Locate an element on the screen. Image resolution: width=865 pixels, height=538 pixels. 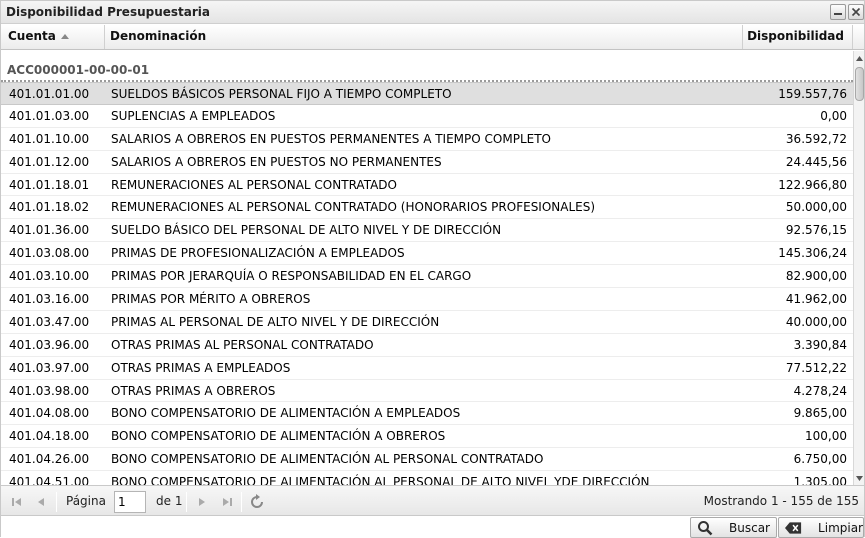
last-page-icon is located at coordinates (227, 502).